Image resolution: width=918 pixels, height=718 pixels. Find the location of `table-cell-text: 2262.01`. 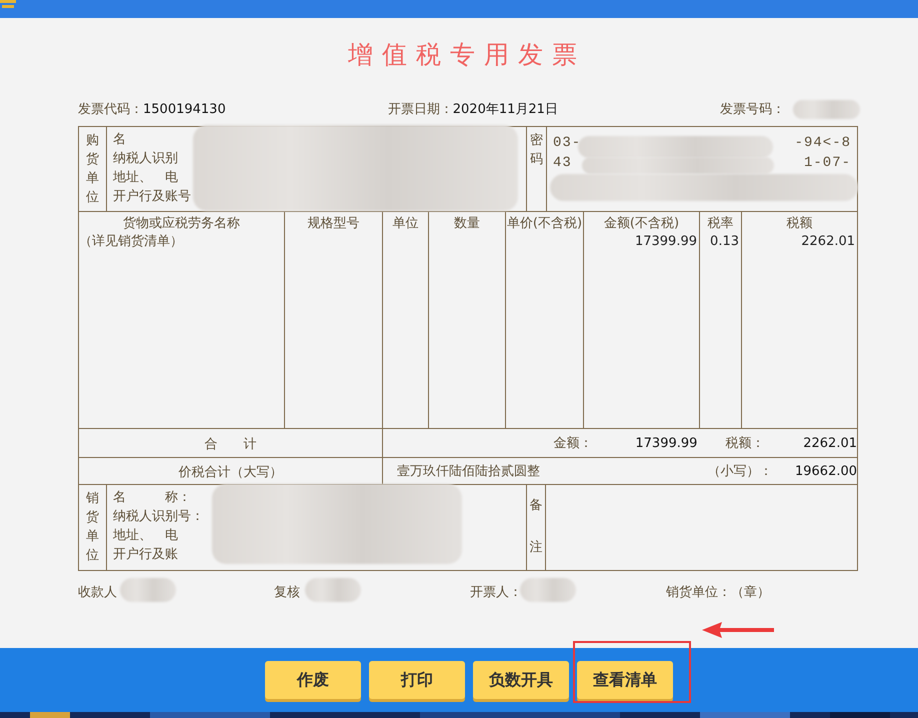

table-cell-text: 2262.01 is located at coordinates (828, 242).